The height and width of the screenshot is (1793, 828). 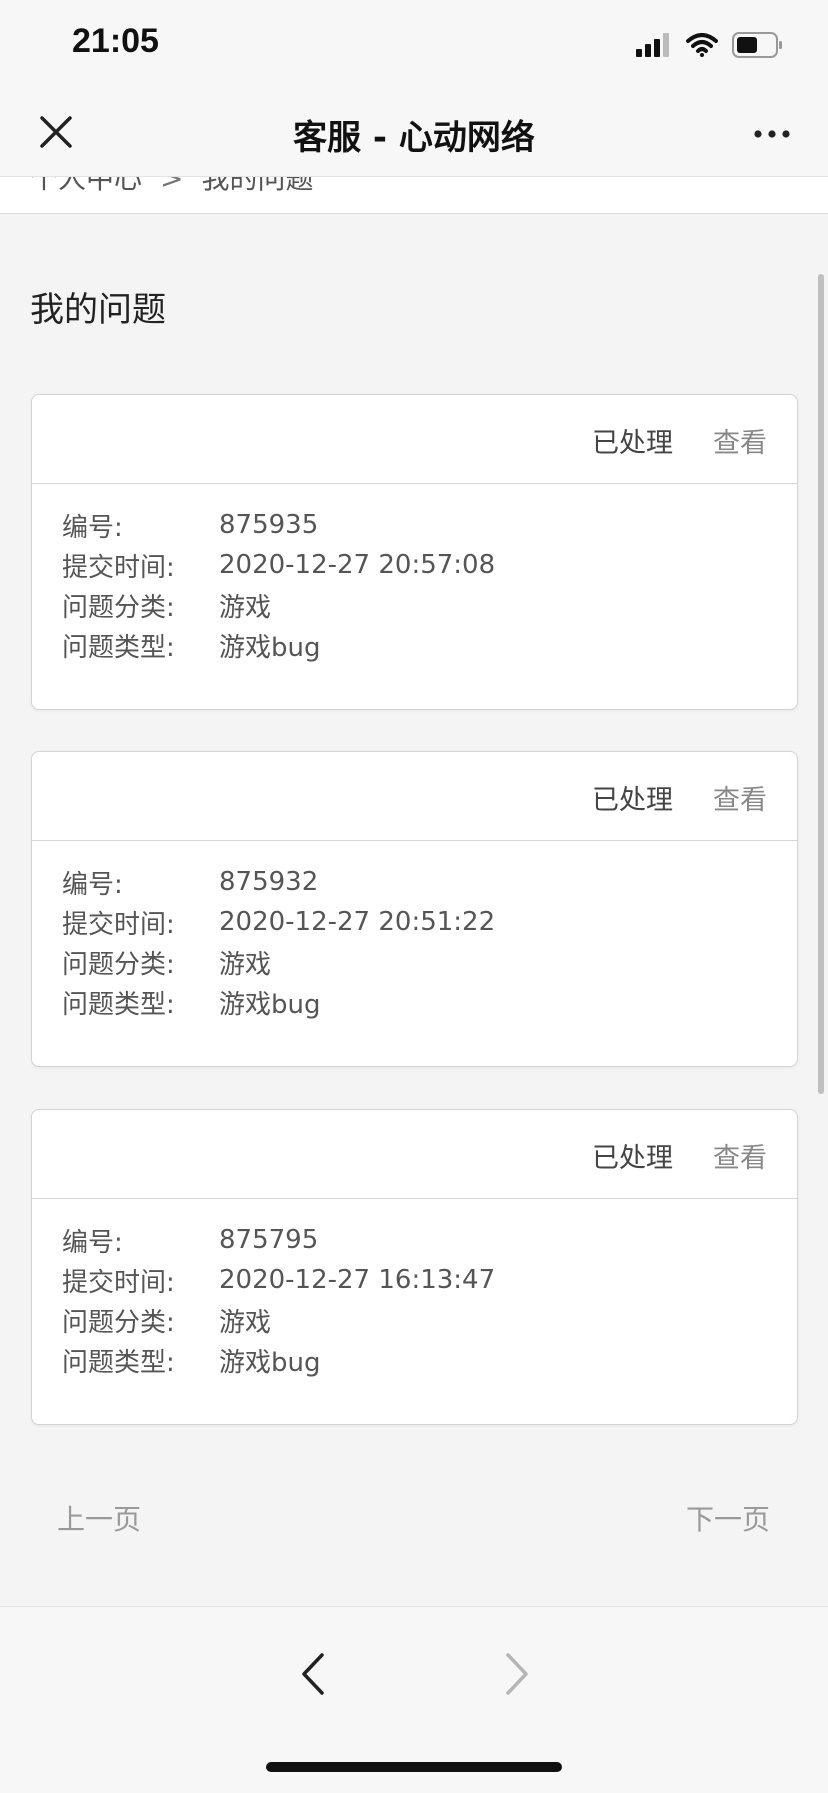 What do you see at coordinates (269, 1240) in the screenshot?
I see `id-value: 875795` at bounding box center [269, 1240].